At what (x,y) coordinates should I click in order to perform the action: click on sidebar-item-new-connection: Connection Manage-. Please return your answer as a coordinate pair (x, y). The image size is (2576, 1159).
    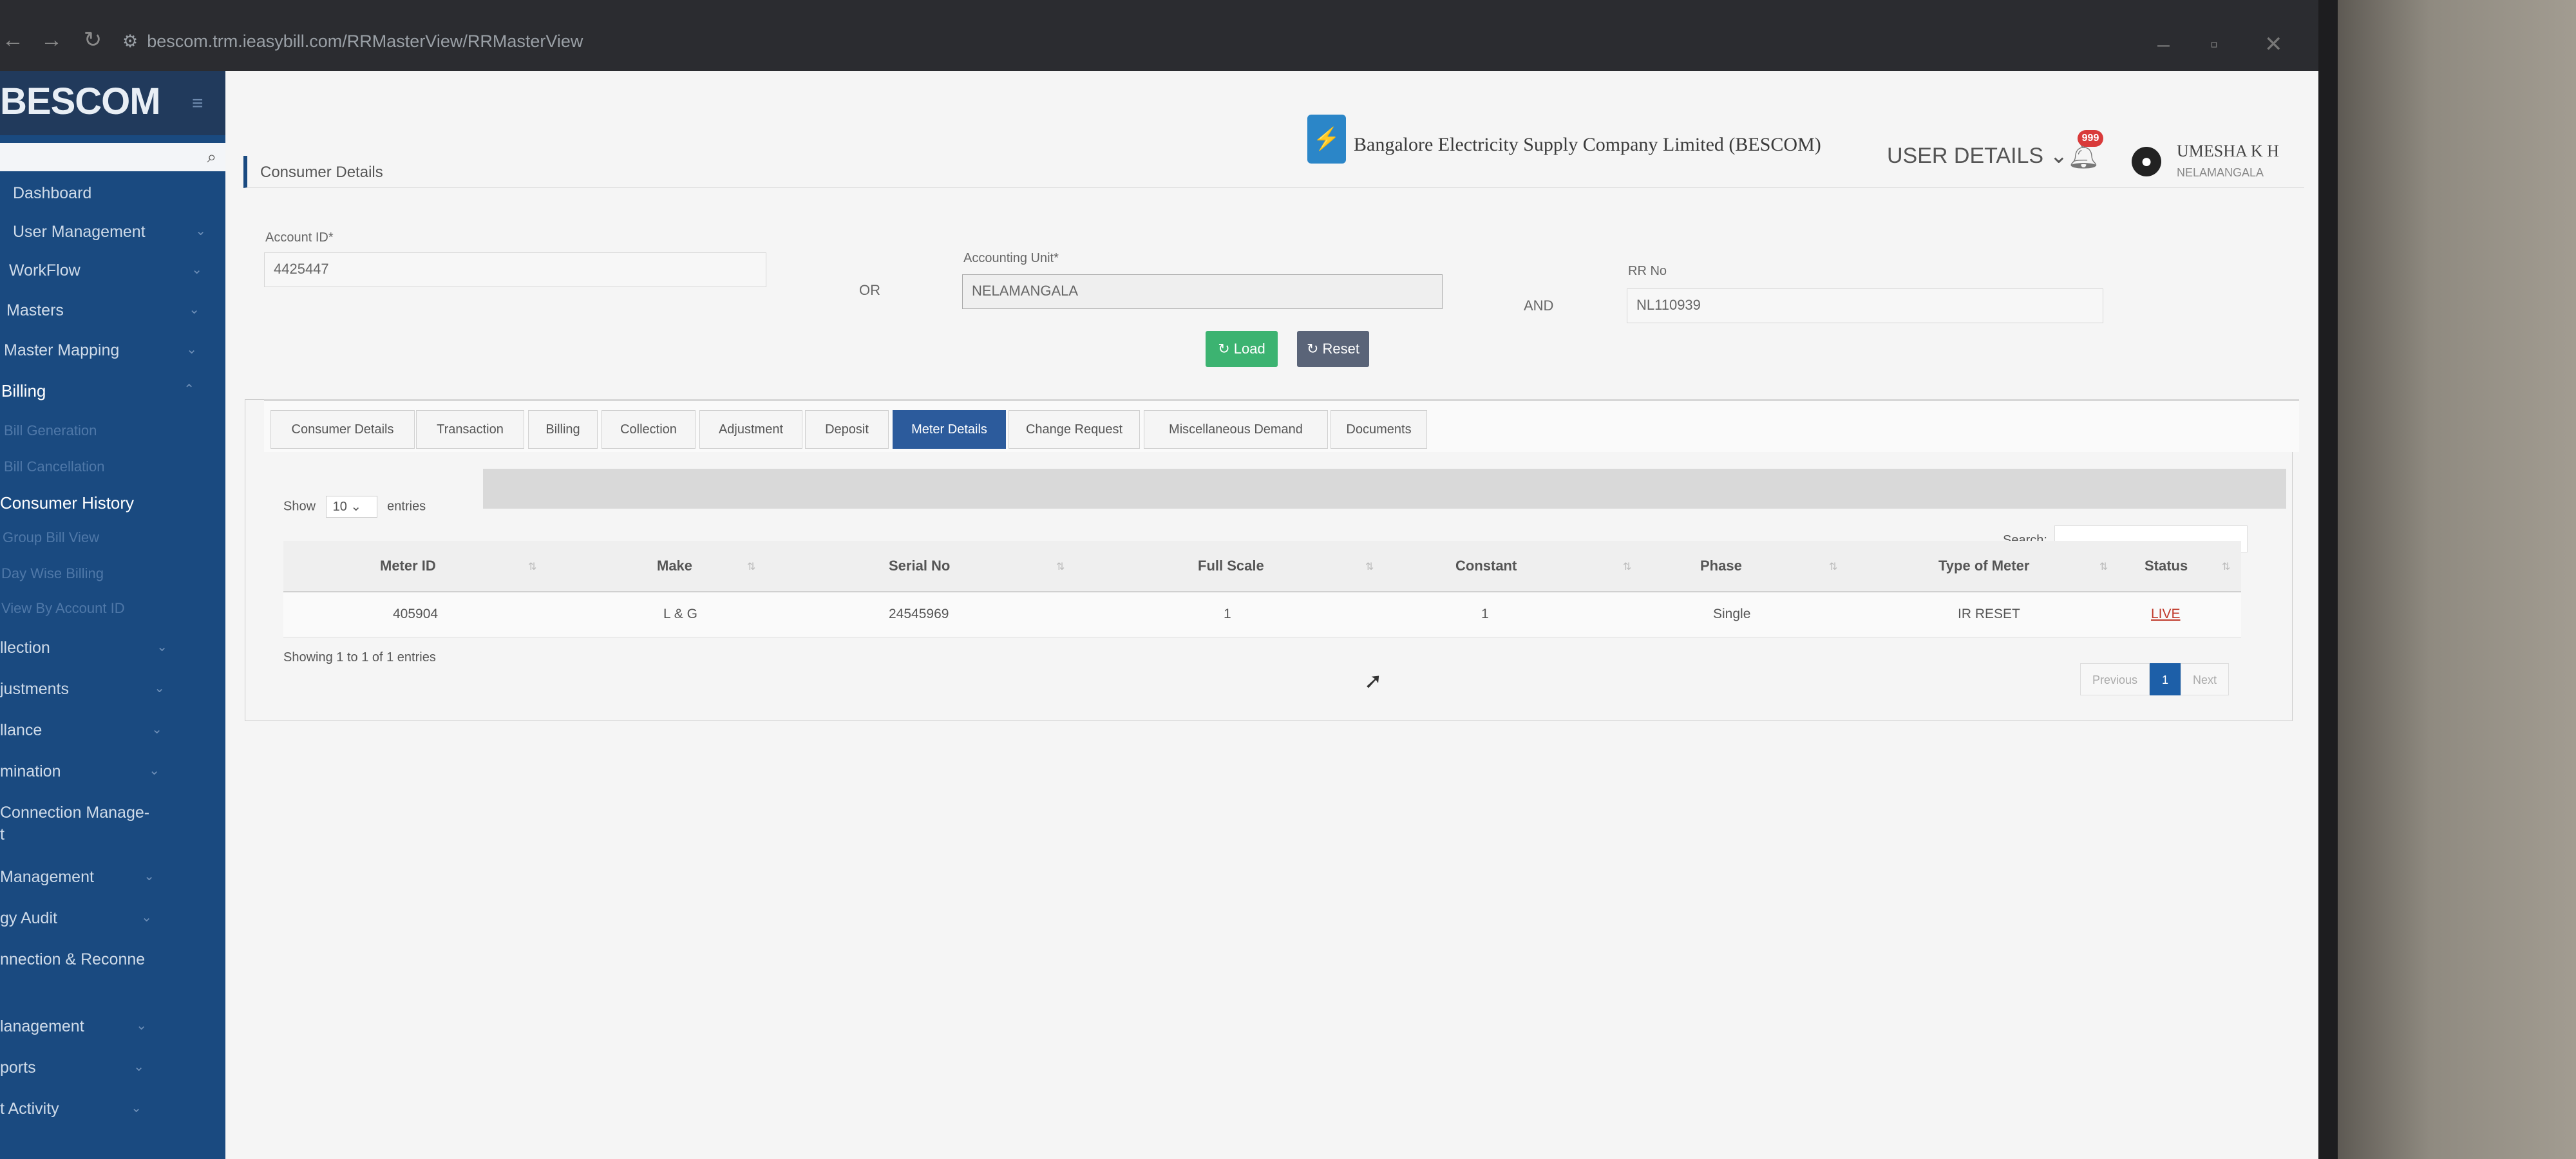
    Looking at the image, I should click on (107, 813).